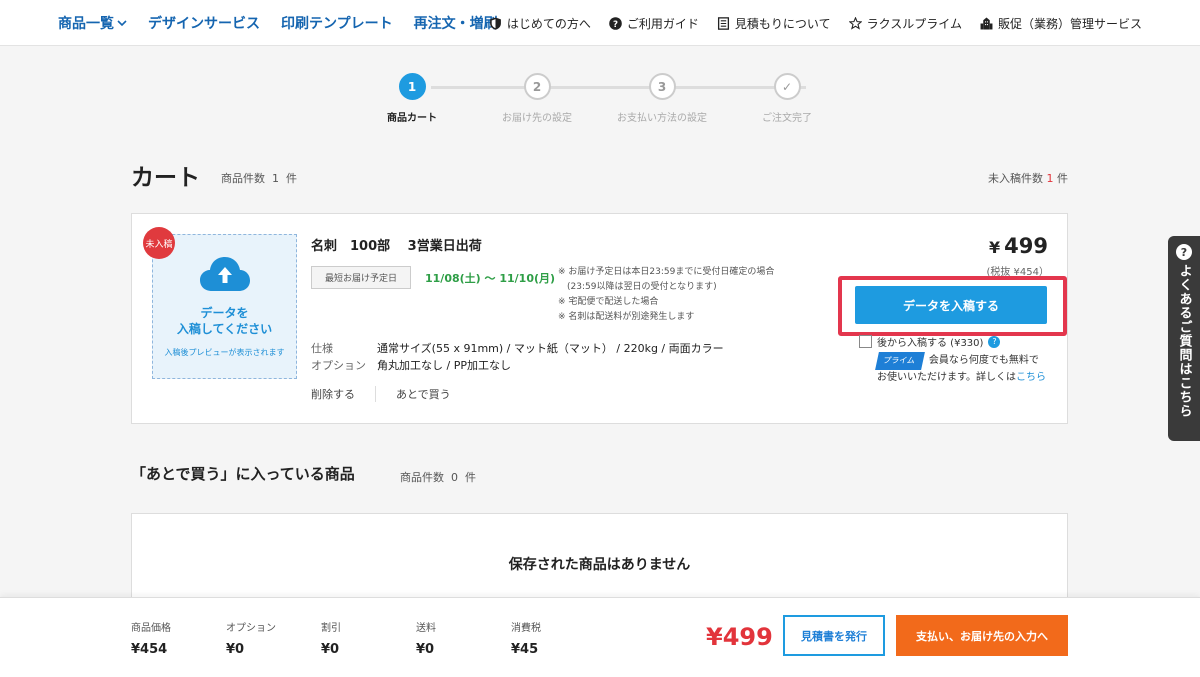  I want to click on count-value: 0, so click(454, 477).